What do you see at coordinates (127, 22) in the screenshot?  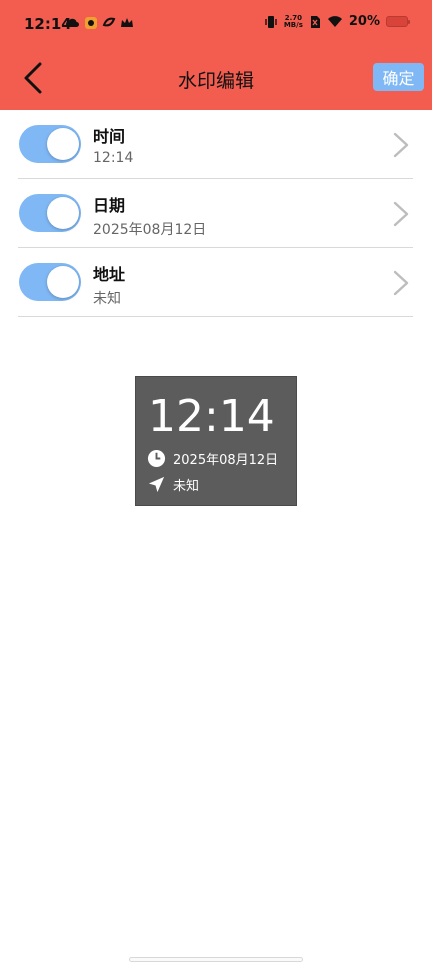 I see `crown-icon` at bounding box center [127, 22].